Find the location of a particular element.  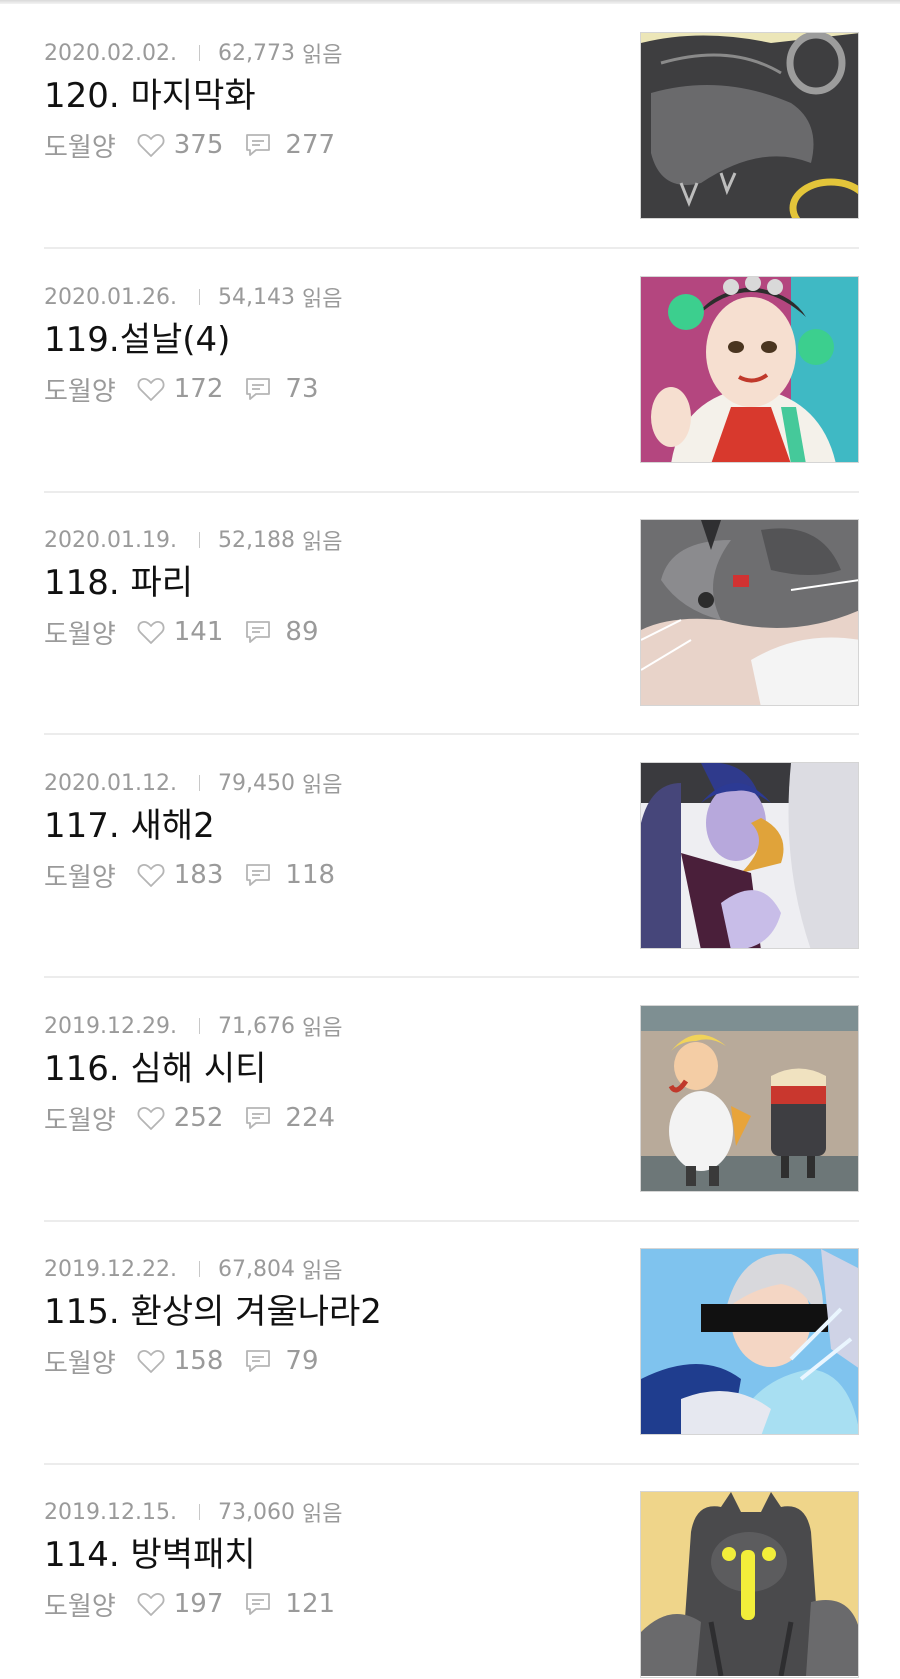

like-count: 183 is located at coordinates (198, 875).